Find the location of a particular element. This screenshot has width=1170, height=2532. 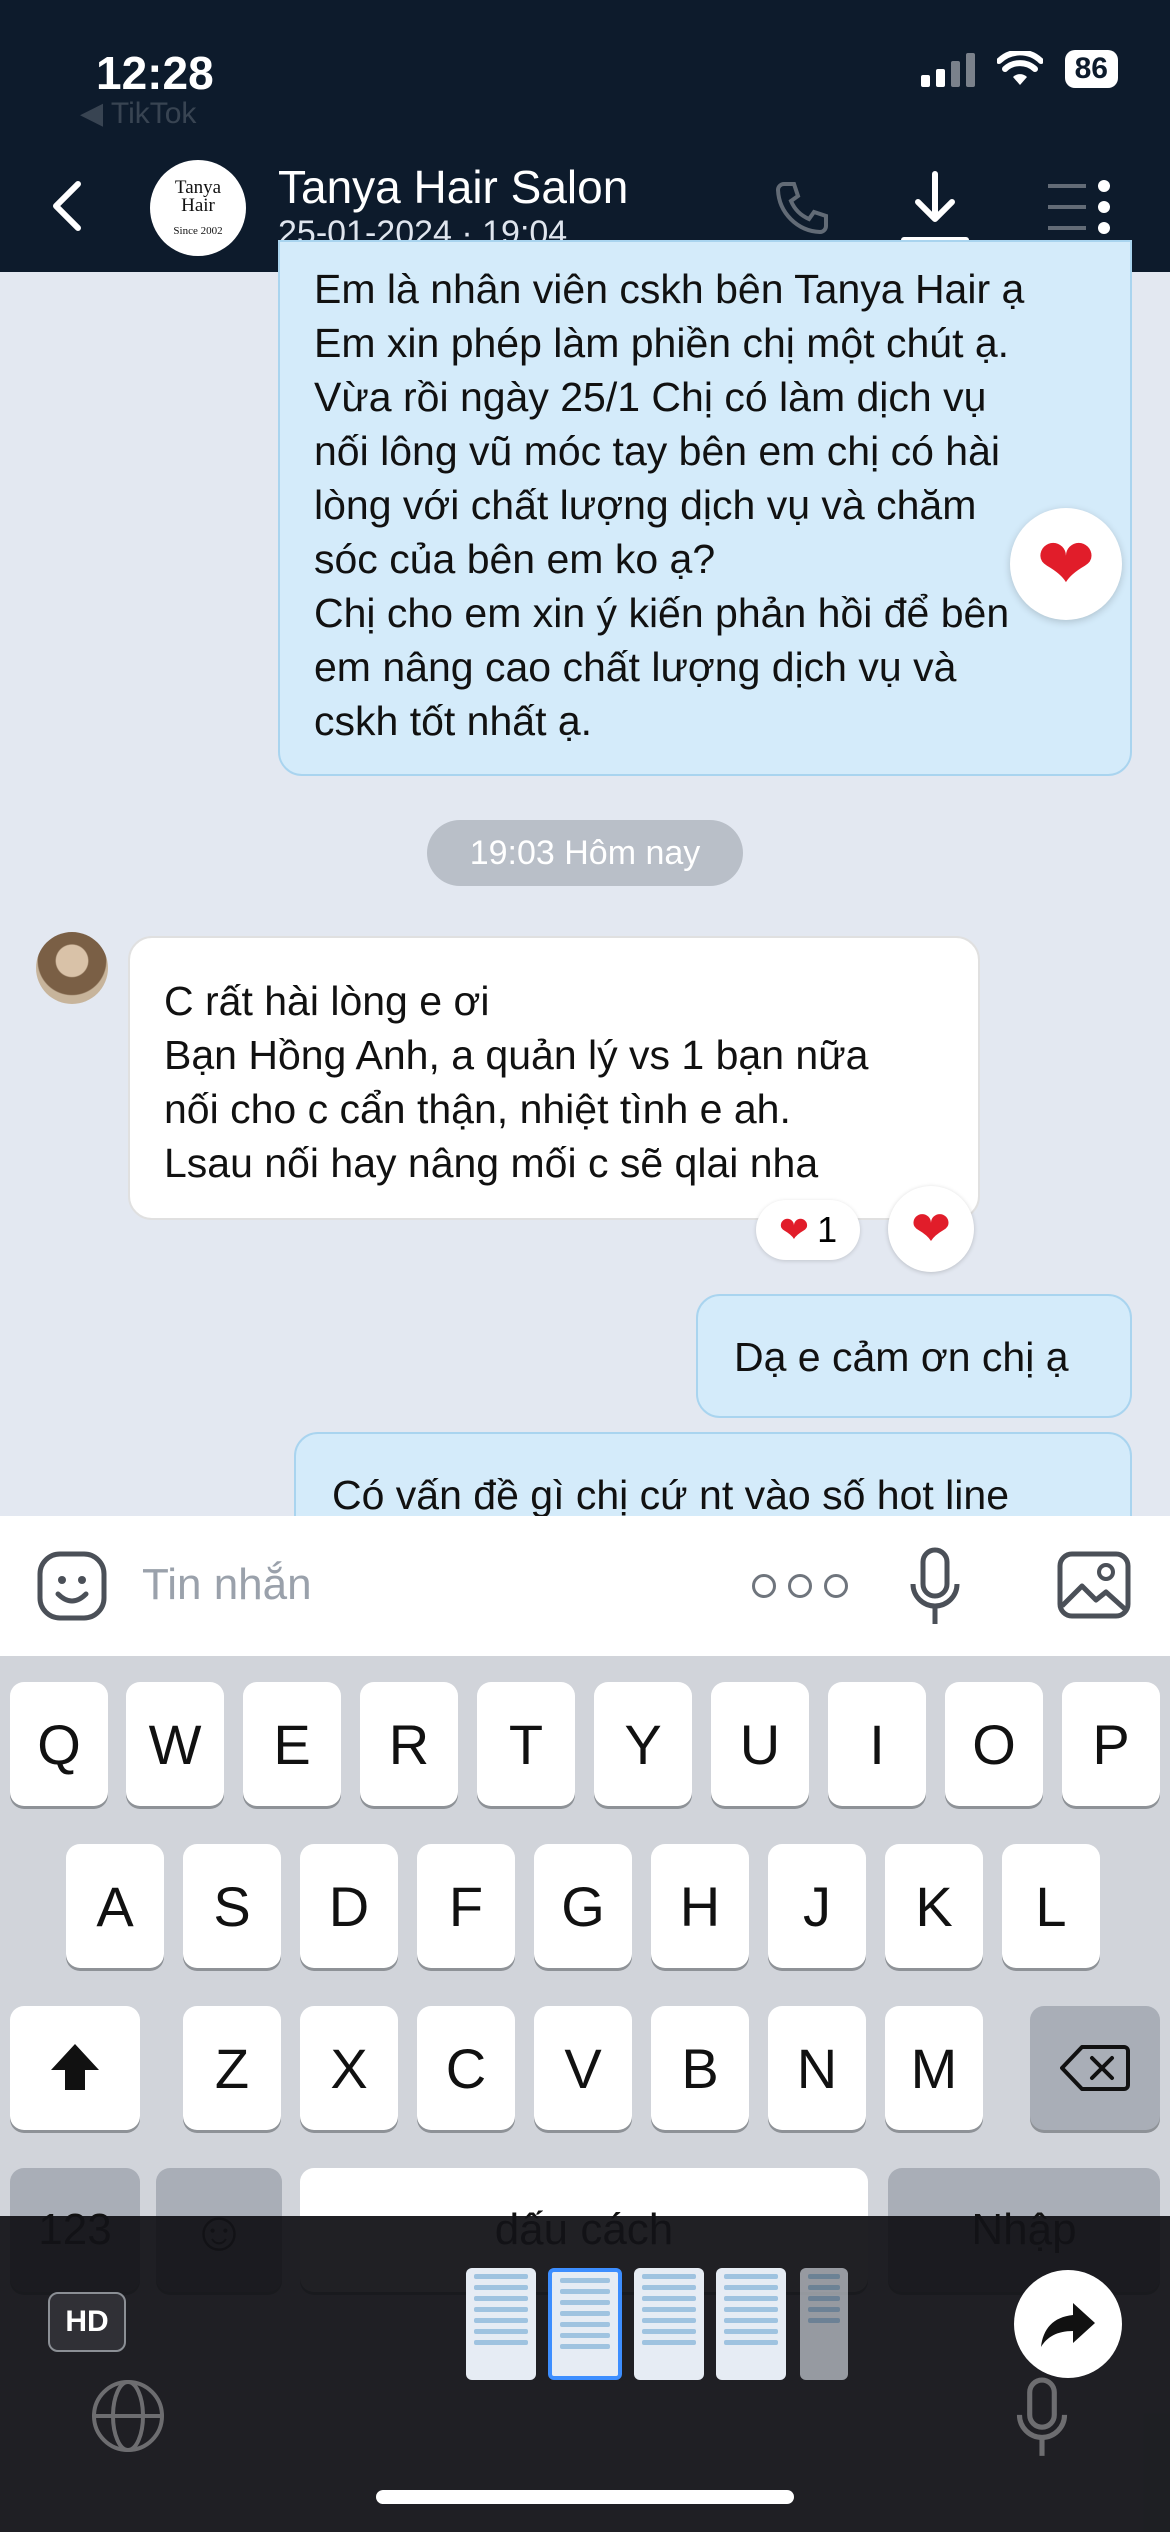

key-s: S is located at coordinates (232, 1906).